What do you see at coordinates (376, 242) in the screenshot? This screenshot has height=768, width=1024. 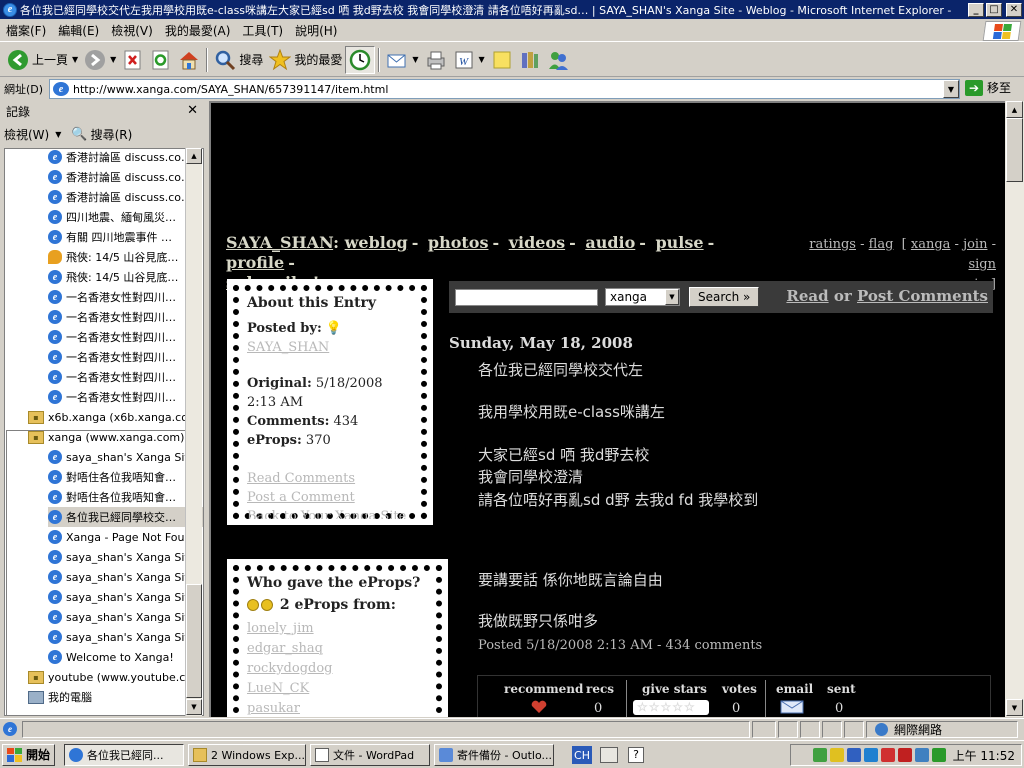 I see `nav-weblog: weblog` at bounding box center [376, 242].